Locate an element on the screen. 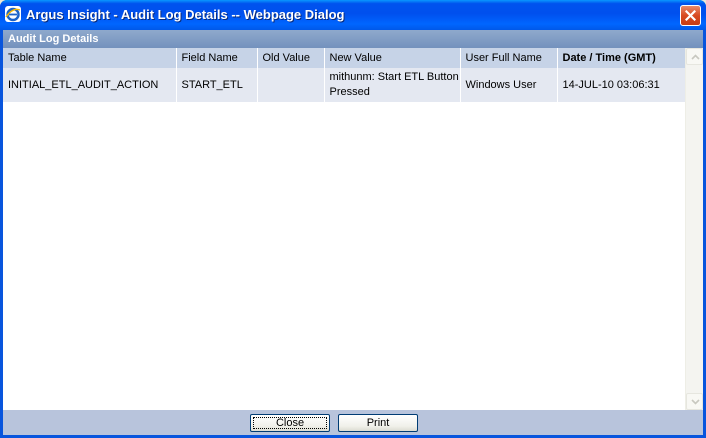 Image resolution: width=706 pixels, height=438 pixels. ie-icon is located at coordinates (13, 14).